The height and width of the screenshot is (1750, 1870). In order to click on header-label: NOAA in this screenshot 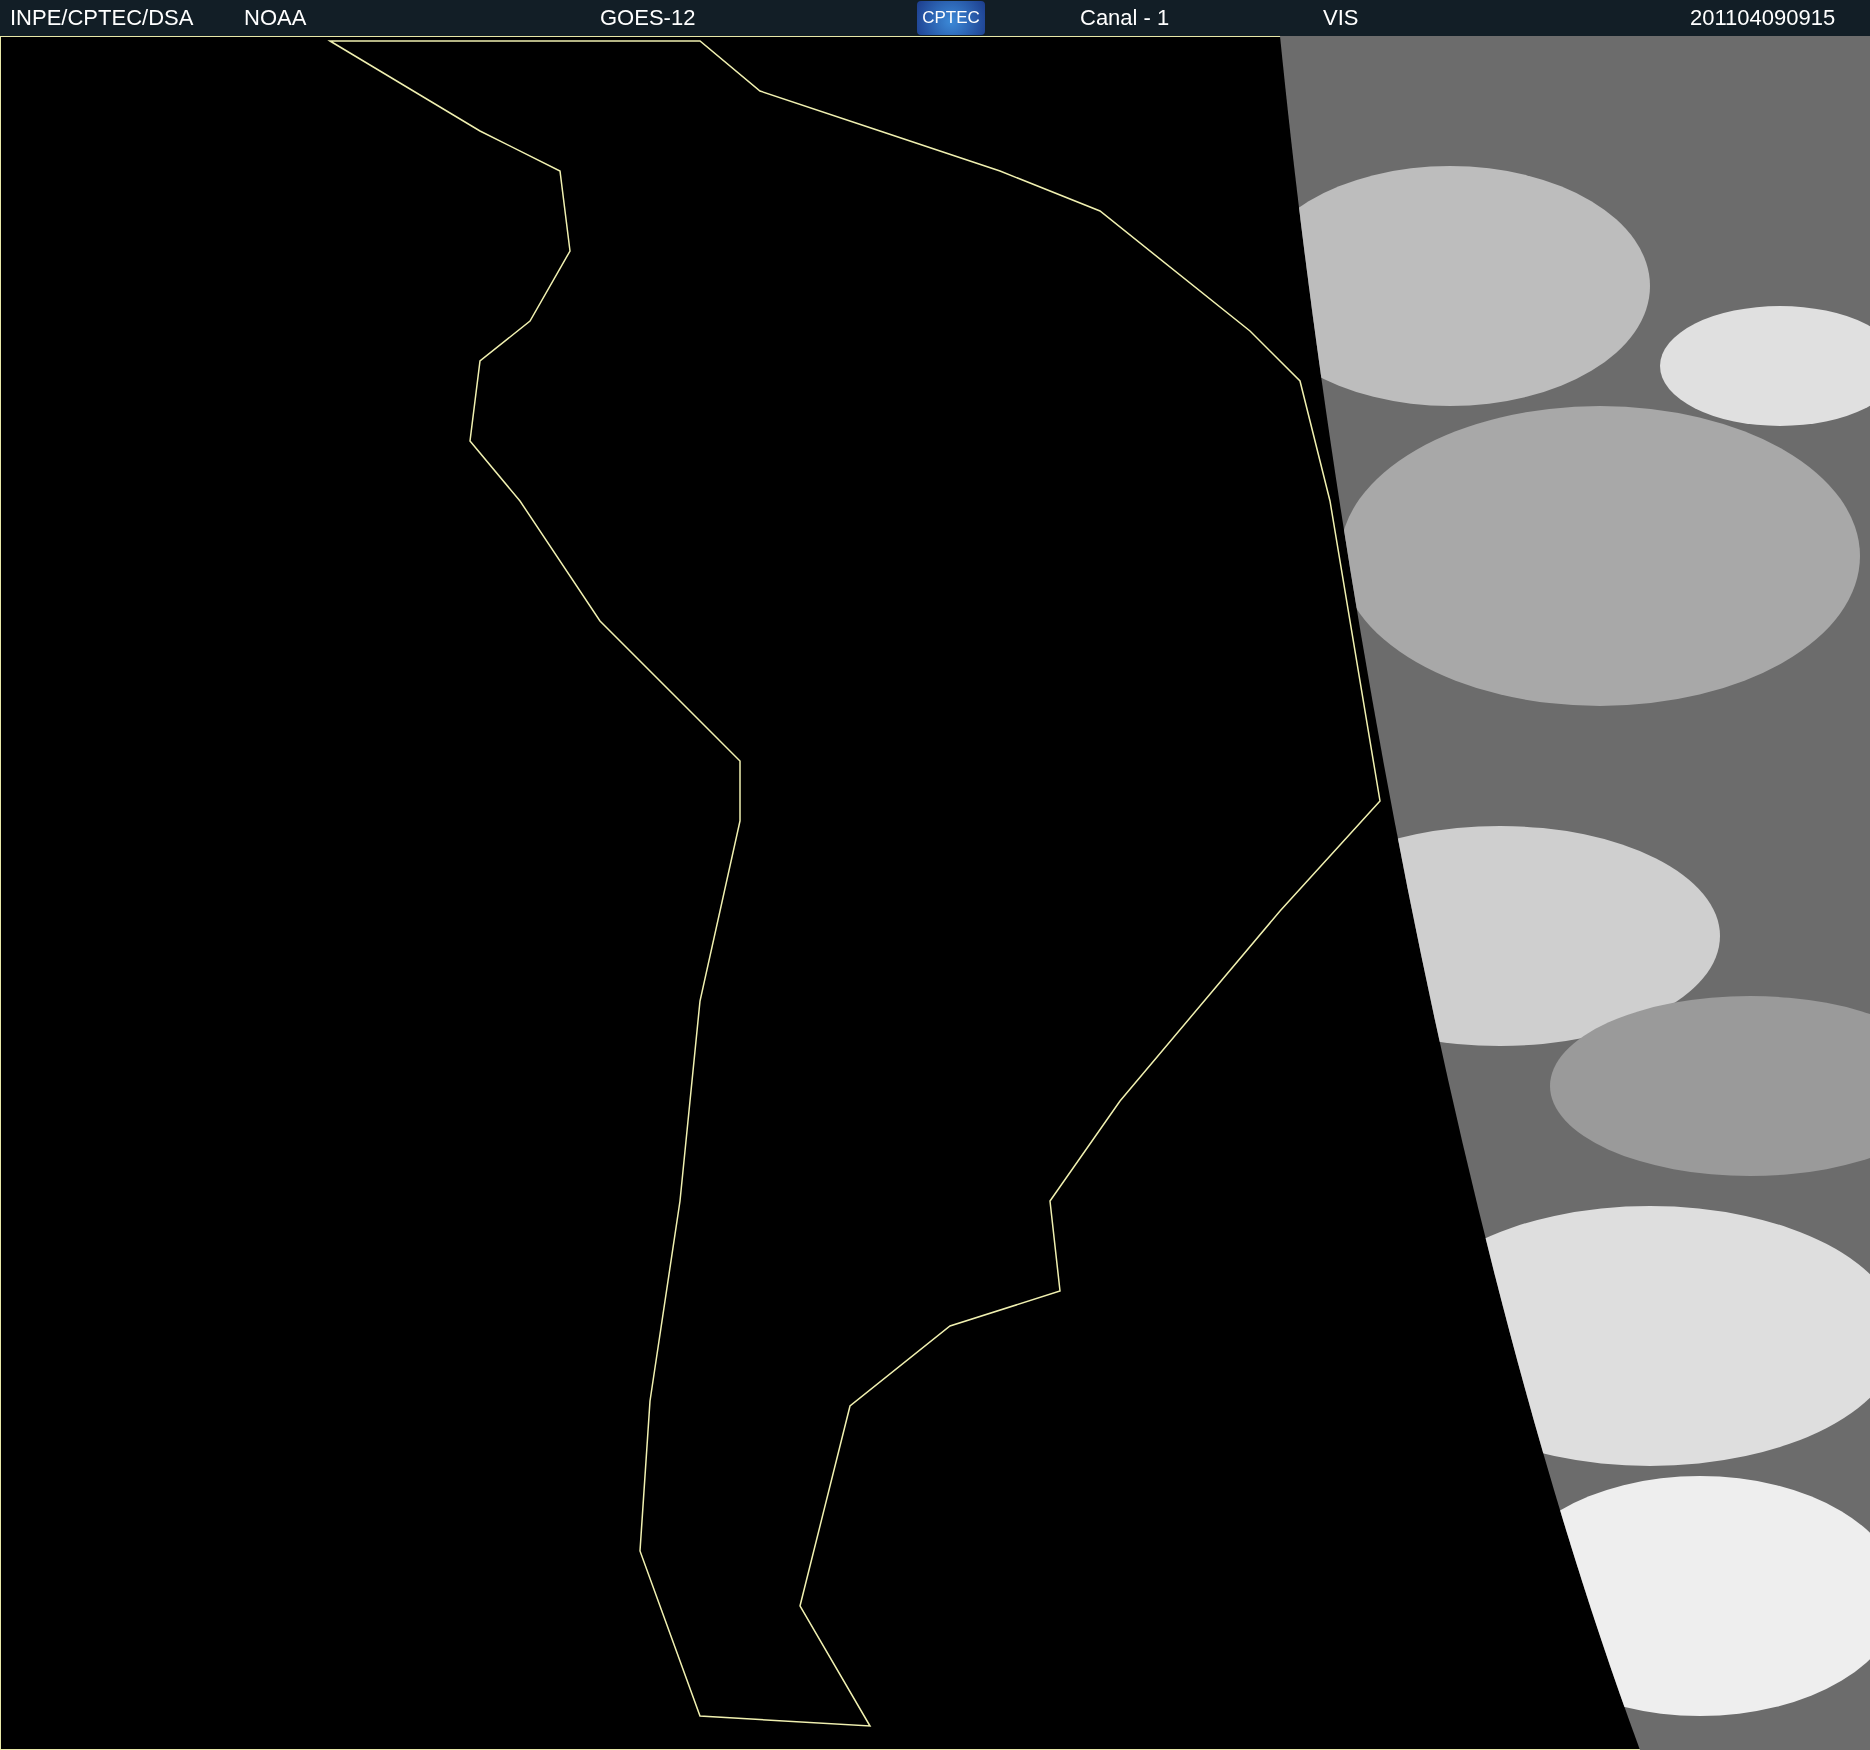, I will do `click(275, 18)`.